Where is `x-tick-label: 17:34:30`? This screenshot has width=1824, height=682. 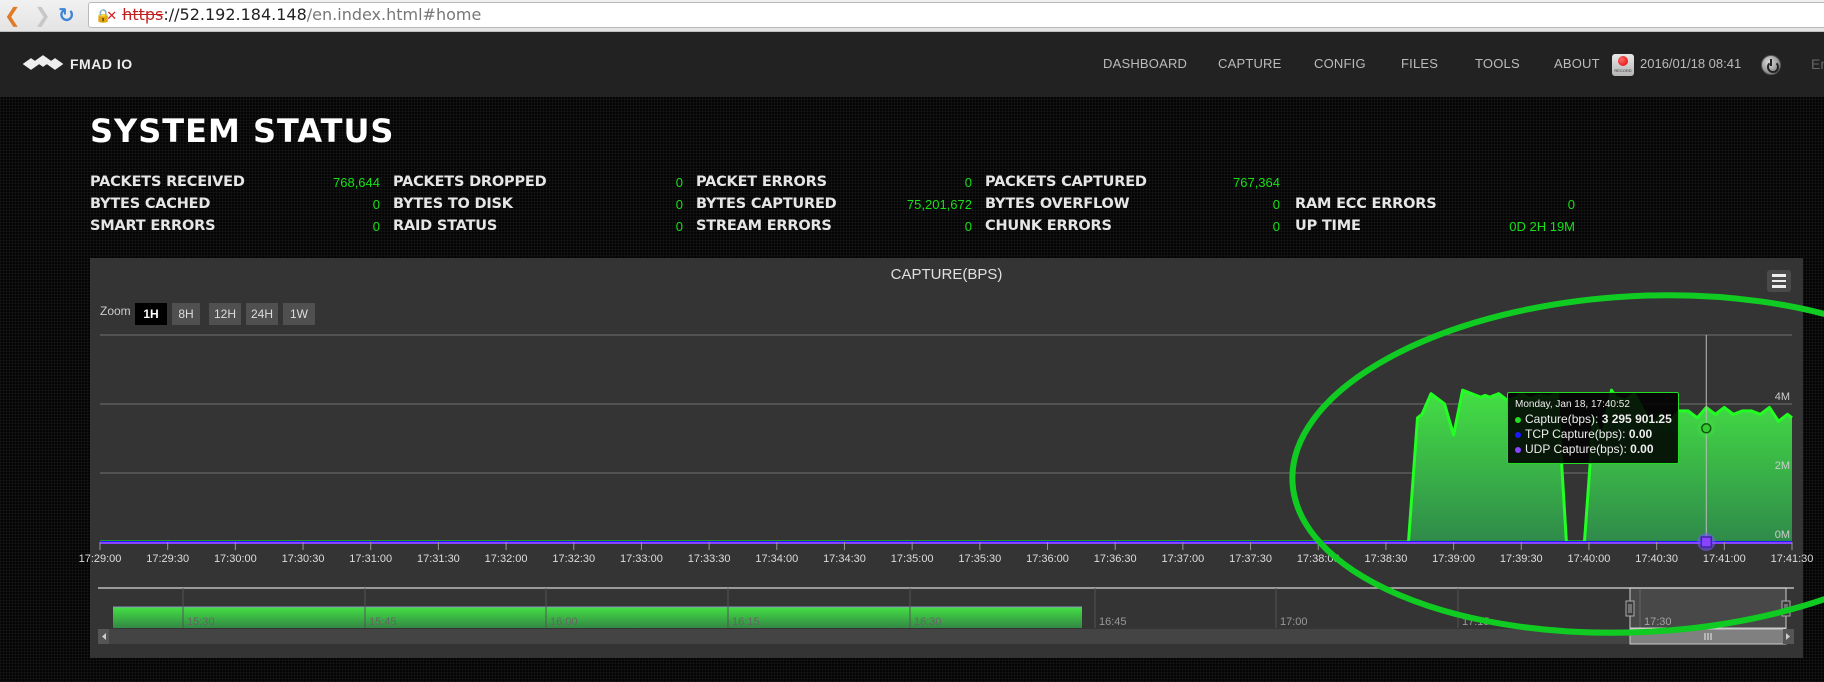 x-tick-label: 17:34:30 is located at coordinates (844, 559).